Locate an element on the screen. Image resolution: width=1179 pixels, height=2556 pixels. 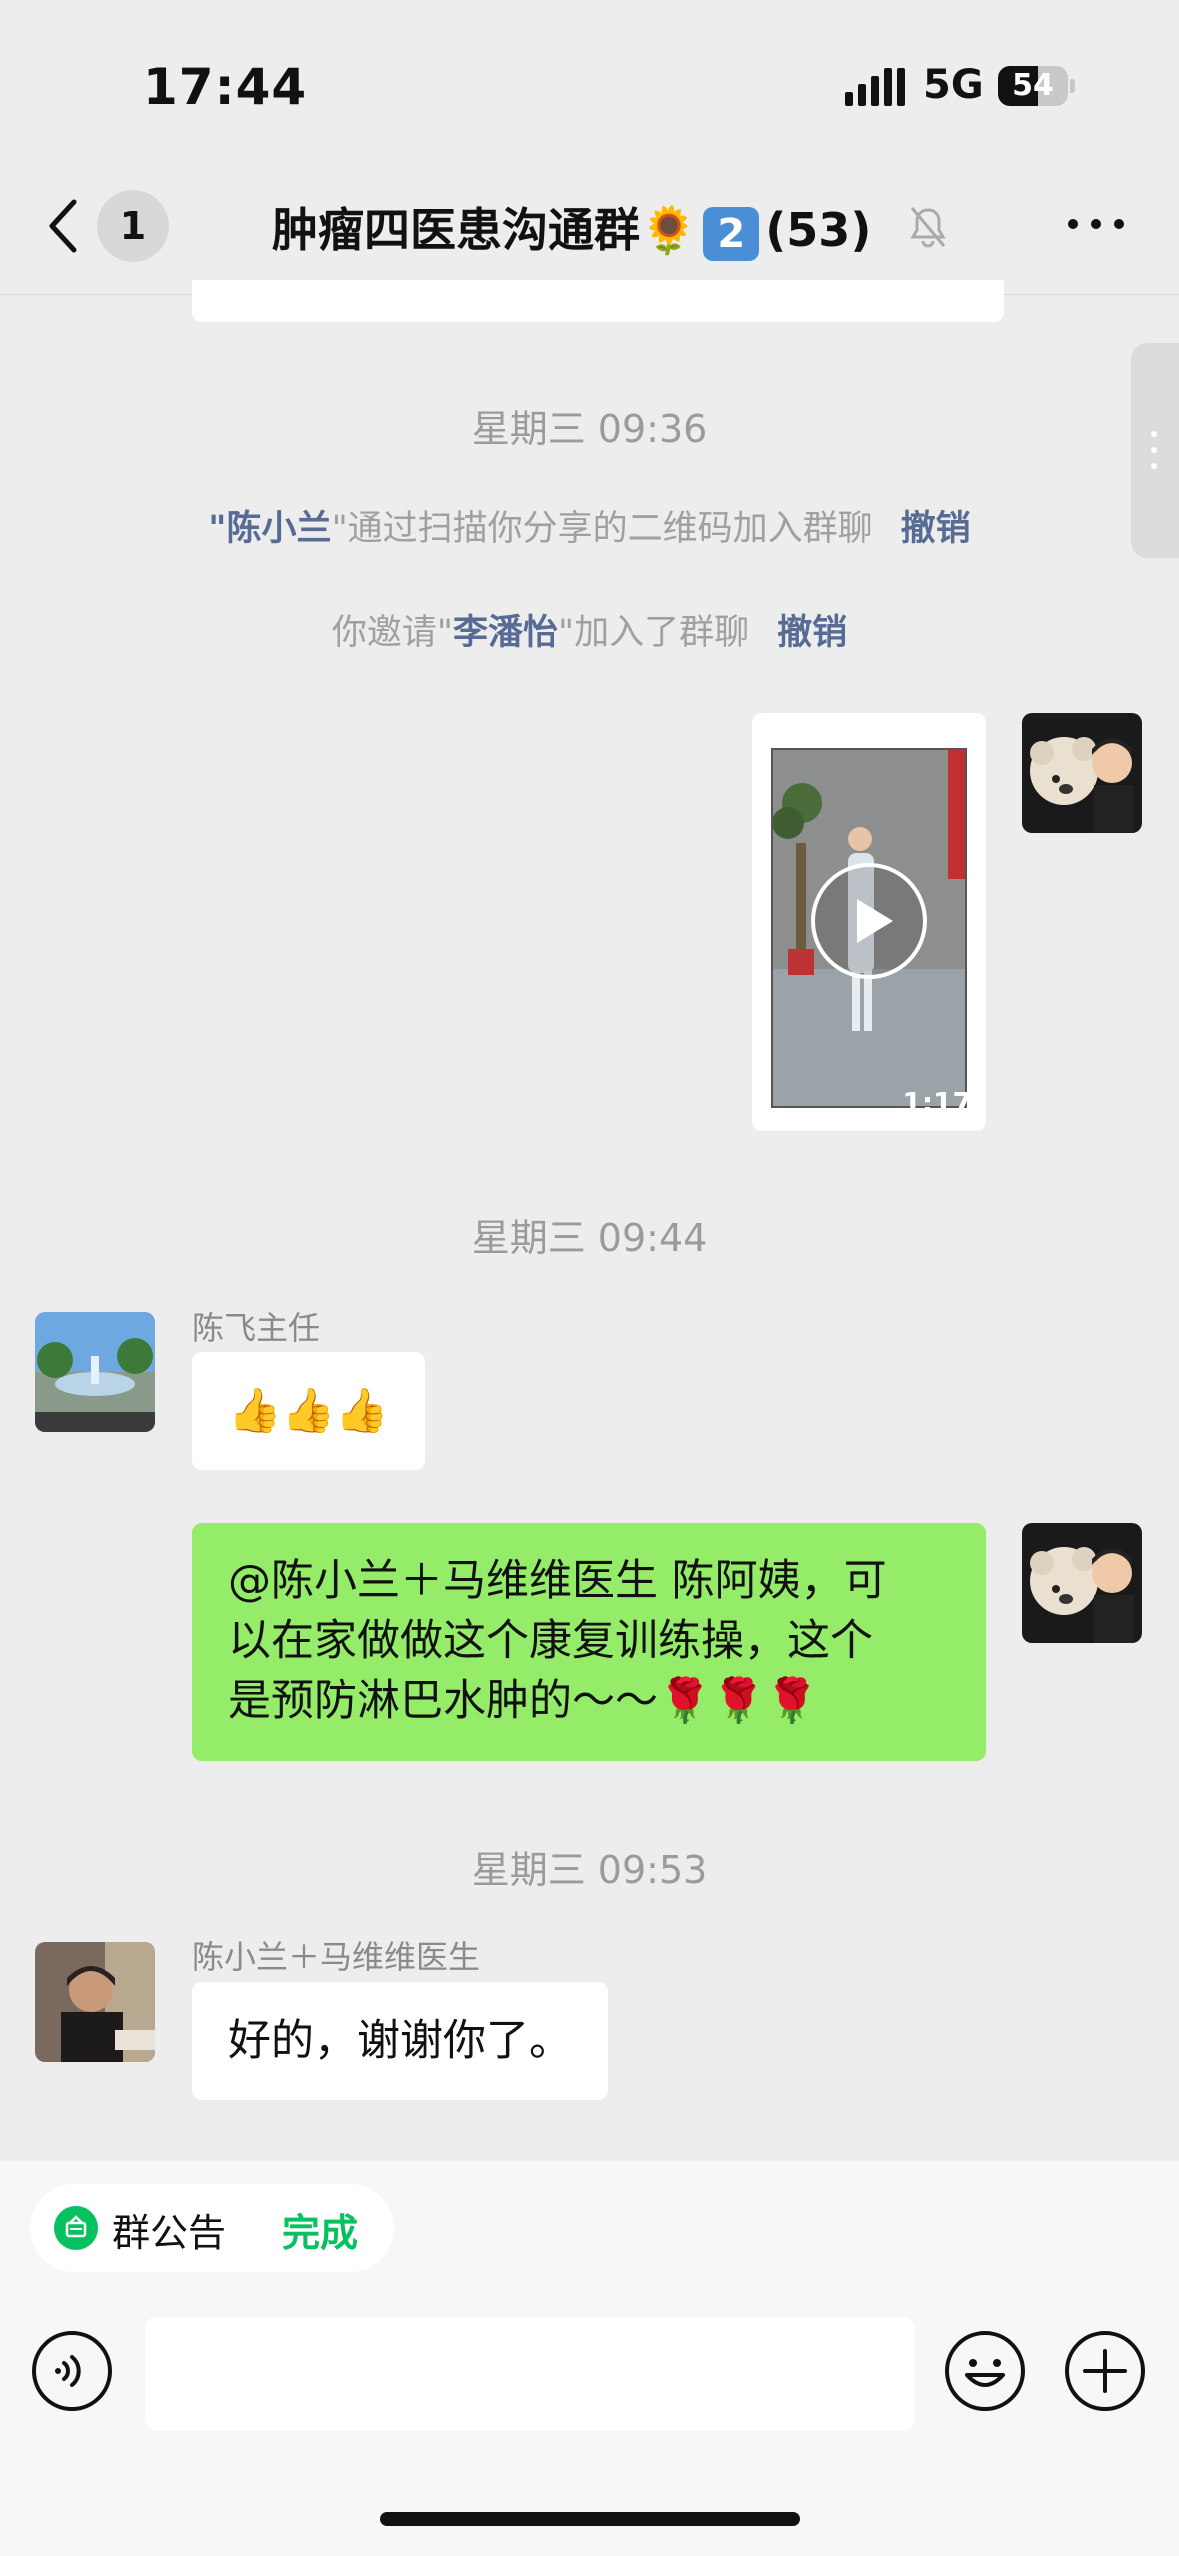
system-message-join: "陈小兰"通过扫描你分享的二维码加入群聊 撤销 is located at coordinates (589, 525).